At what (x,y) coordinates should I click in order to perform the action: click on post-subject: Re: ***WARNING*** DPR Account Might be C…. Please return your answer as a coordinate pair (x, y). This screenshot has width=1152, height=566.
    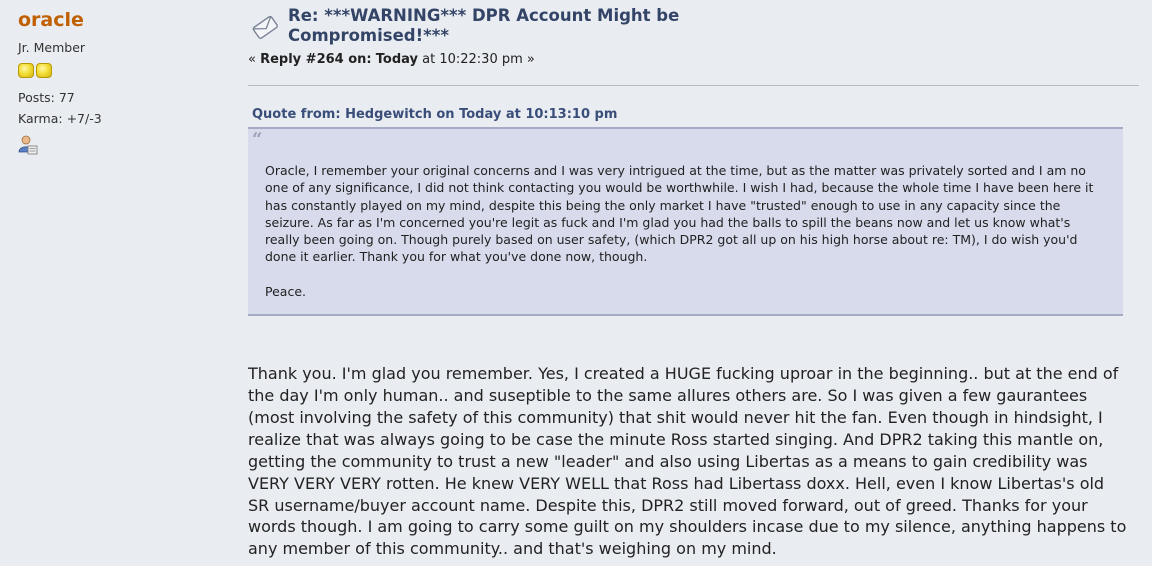
    Looking at the image, I should click on (498, 26).